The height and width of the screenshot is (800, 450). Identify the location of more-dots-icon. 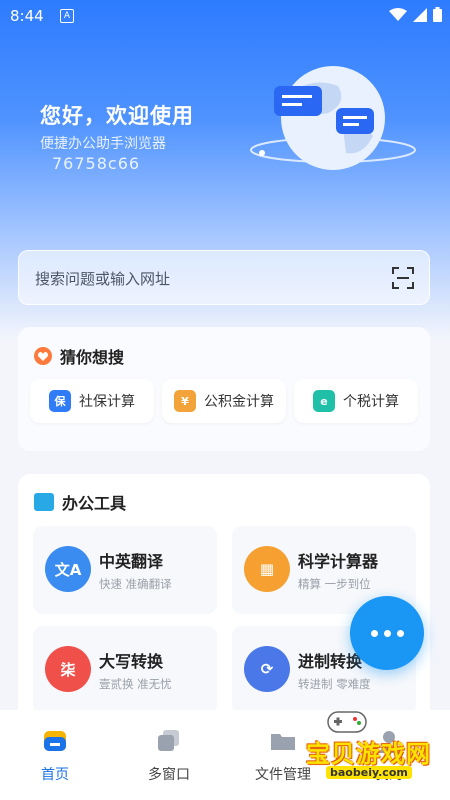
(374, 633).